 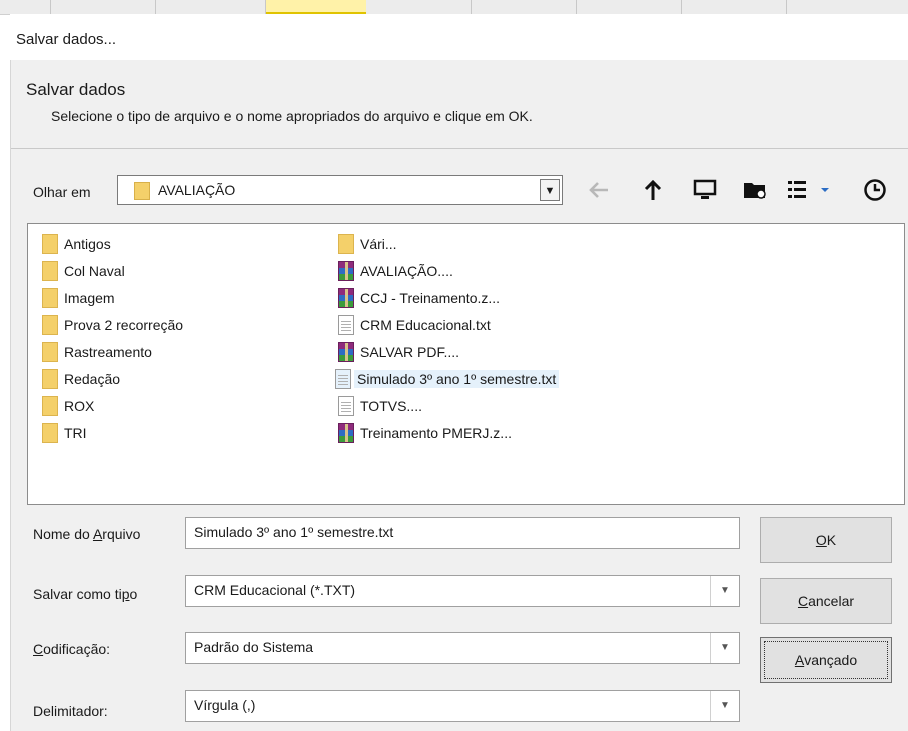 What do you see at coordinates (63, 534) in the screenshot?
I see `label-text: Nome do` at bounding box center [63, 534].